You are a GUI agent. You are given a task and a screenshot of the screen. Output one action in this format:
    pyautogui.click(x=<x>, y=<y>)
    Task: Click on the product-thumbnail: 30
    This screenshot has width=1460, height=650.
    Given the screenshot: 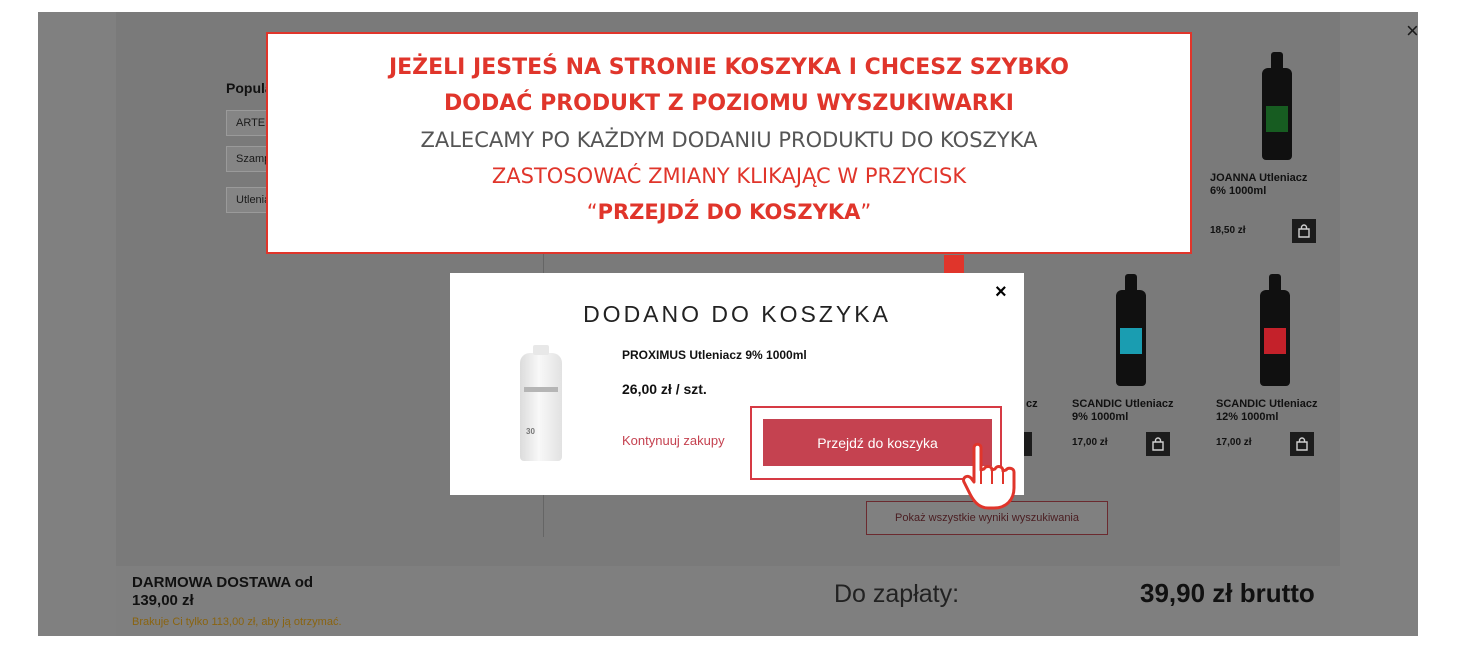 What is the action you would take?
    pyautogui.click(x=541, y=403)
    